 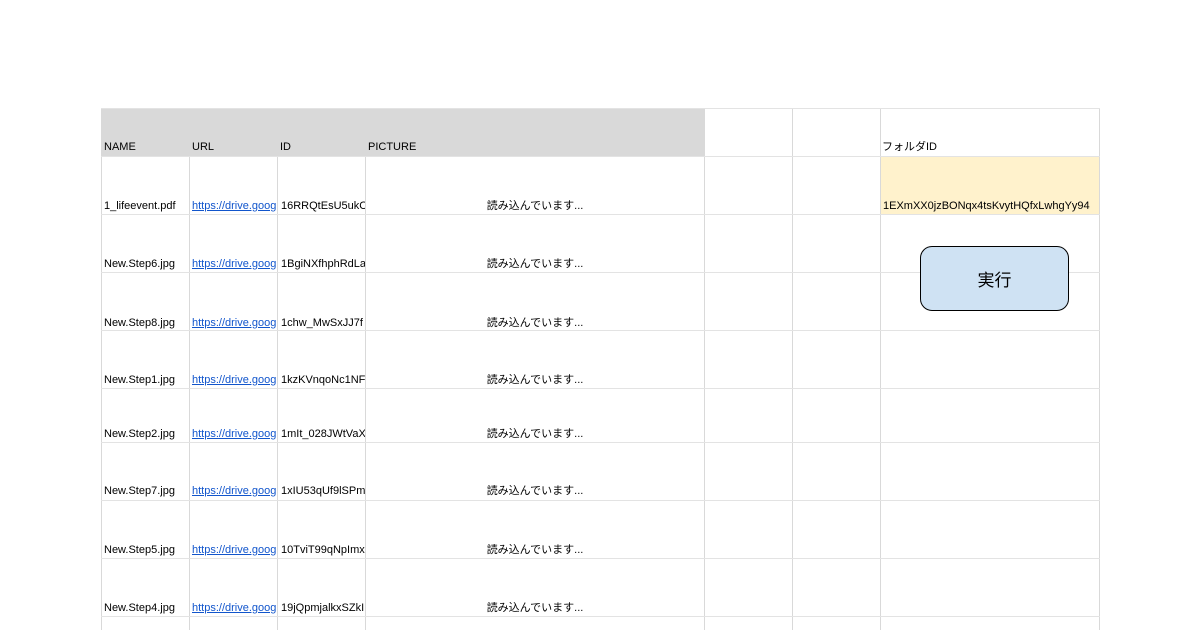 What do you see at coordinates (323, 550) in the screenshot?
I see `cell-id: 10TviT99qNpImx` at bounding box center [323, 550].